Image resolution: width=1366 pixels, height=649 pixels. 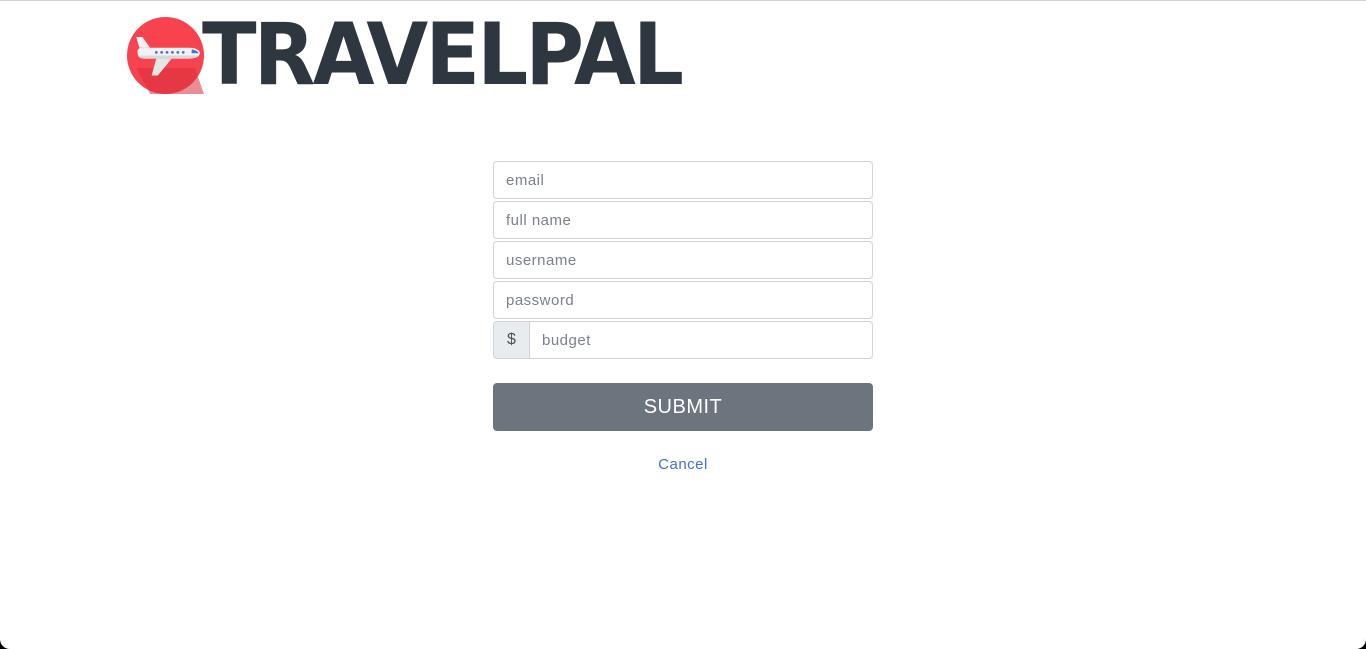 What do you see at coordinates (683, 260) in the screenshot?
I see `username-field` at bounding box center [683, 260].